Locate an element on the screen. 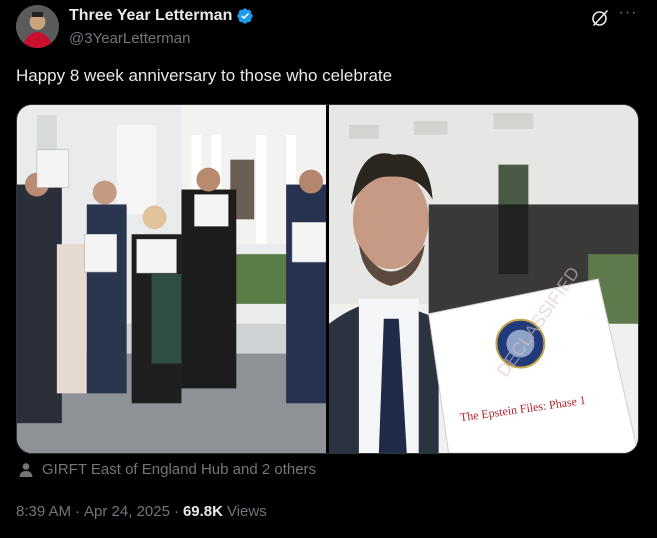 Image resolution: width=657 pixels, height=538 pixels. author-handle: @3YearLetterman is located at coordinates (129, 38).